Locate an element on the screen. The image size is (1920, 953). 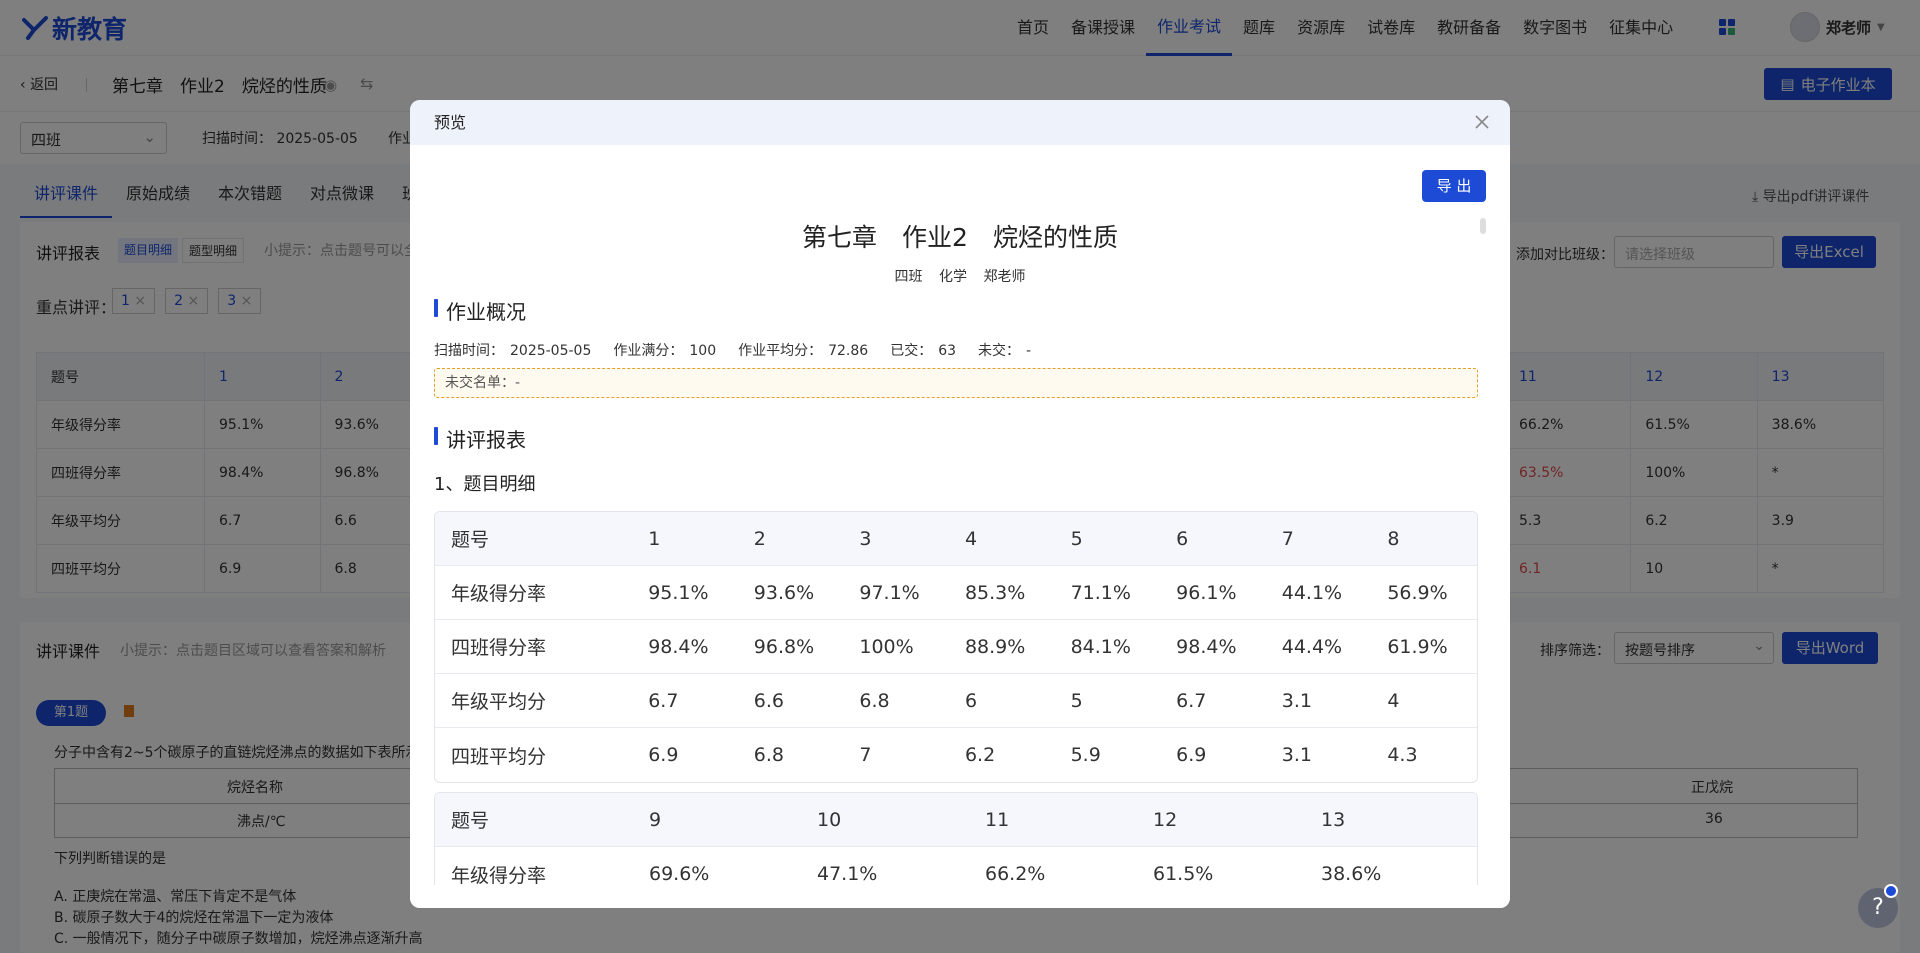
table-cell: 四班得分率 is located at coordinates (499, 648).